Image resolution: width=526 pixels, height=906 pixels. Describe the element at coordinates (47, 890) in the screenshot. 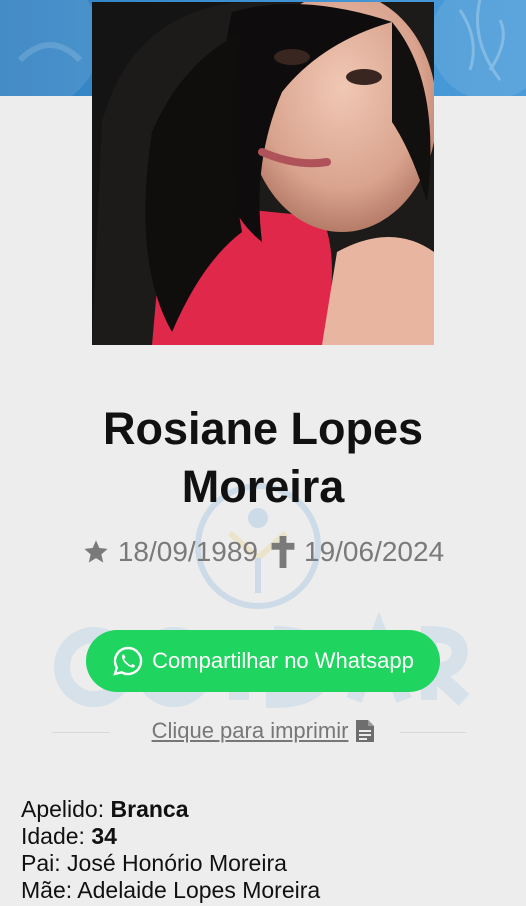

I see `mother-label: Mãe:` at that location.